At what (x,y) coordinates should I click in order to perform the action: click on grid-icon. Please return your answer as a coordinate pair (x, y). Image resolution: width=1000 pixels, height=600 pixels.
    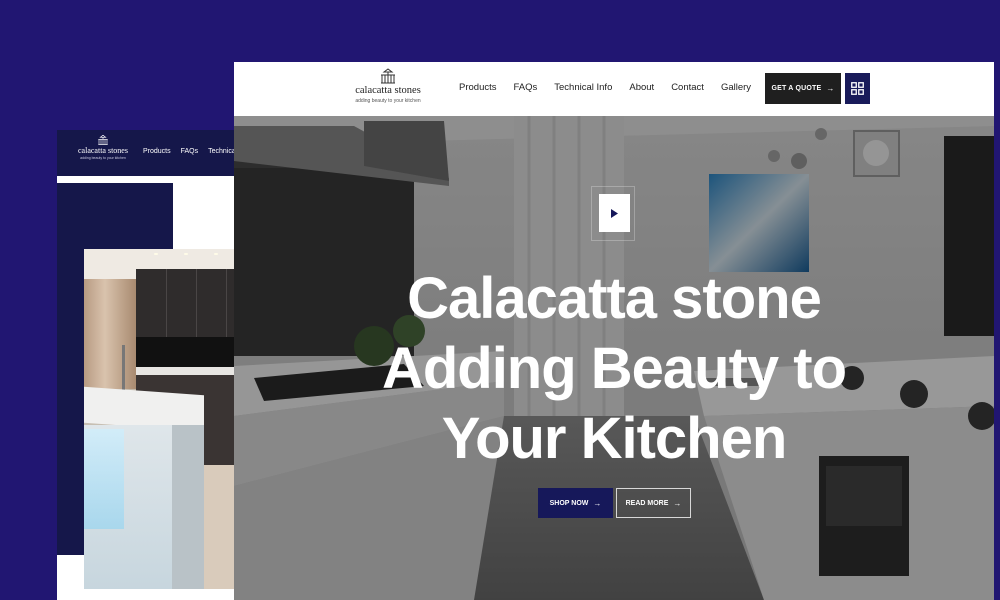
    Looking at the image, I should click on (857, 88).